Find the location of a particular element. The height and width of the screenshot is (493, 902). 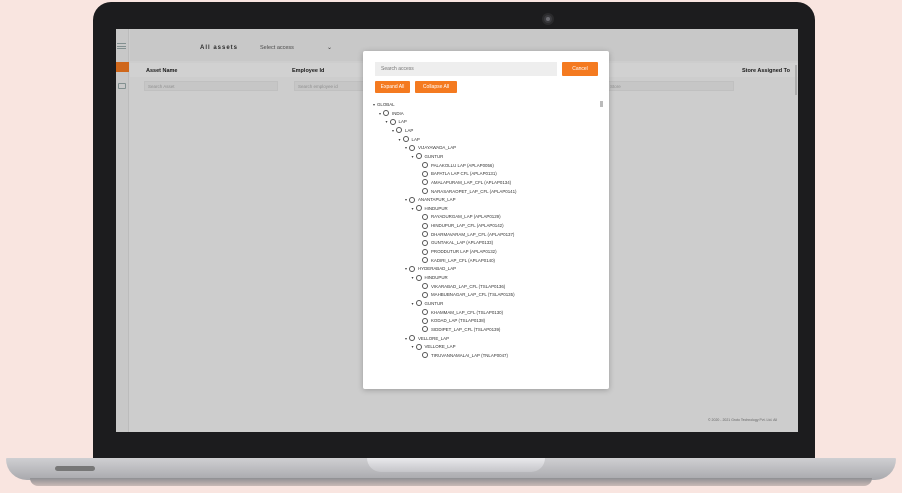

laptop-base-shadow is located at coordinates (451, 482).